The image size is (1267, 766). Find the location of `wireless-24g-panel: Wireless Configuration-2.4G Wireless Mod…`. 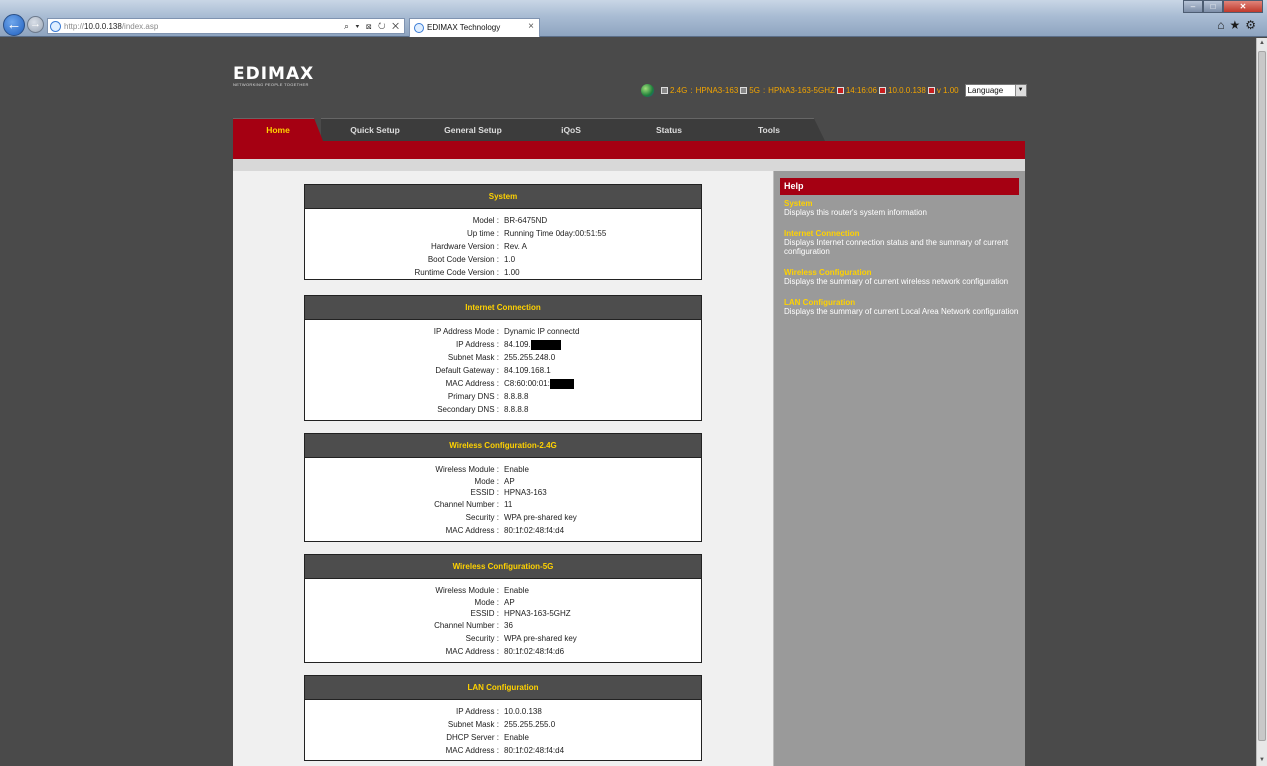

wireless-24g-panel: Wireless Configuration-2.4G Wireless Mod… is located at coordinates (503, 487).